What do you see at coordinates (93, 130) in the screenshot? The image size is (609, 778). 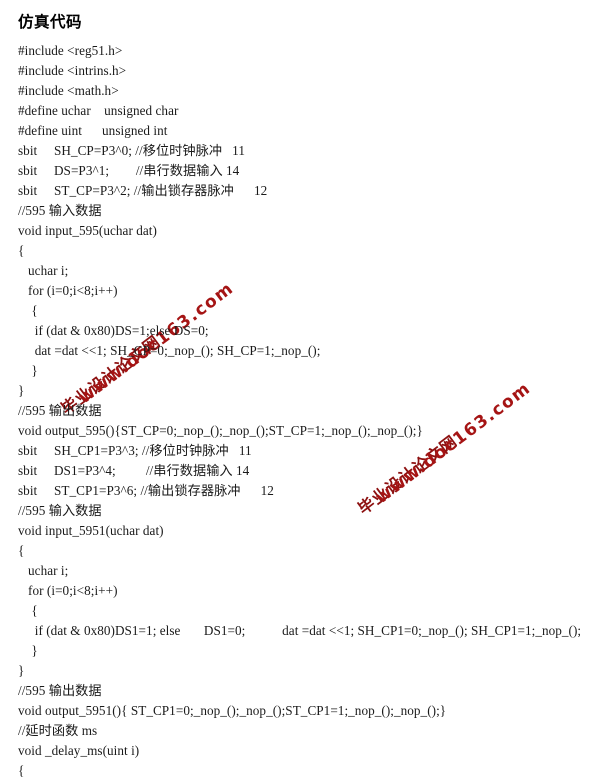 I see `code-line: #define uint unsigned int` at bounding box center [93, 130].